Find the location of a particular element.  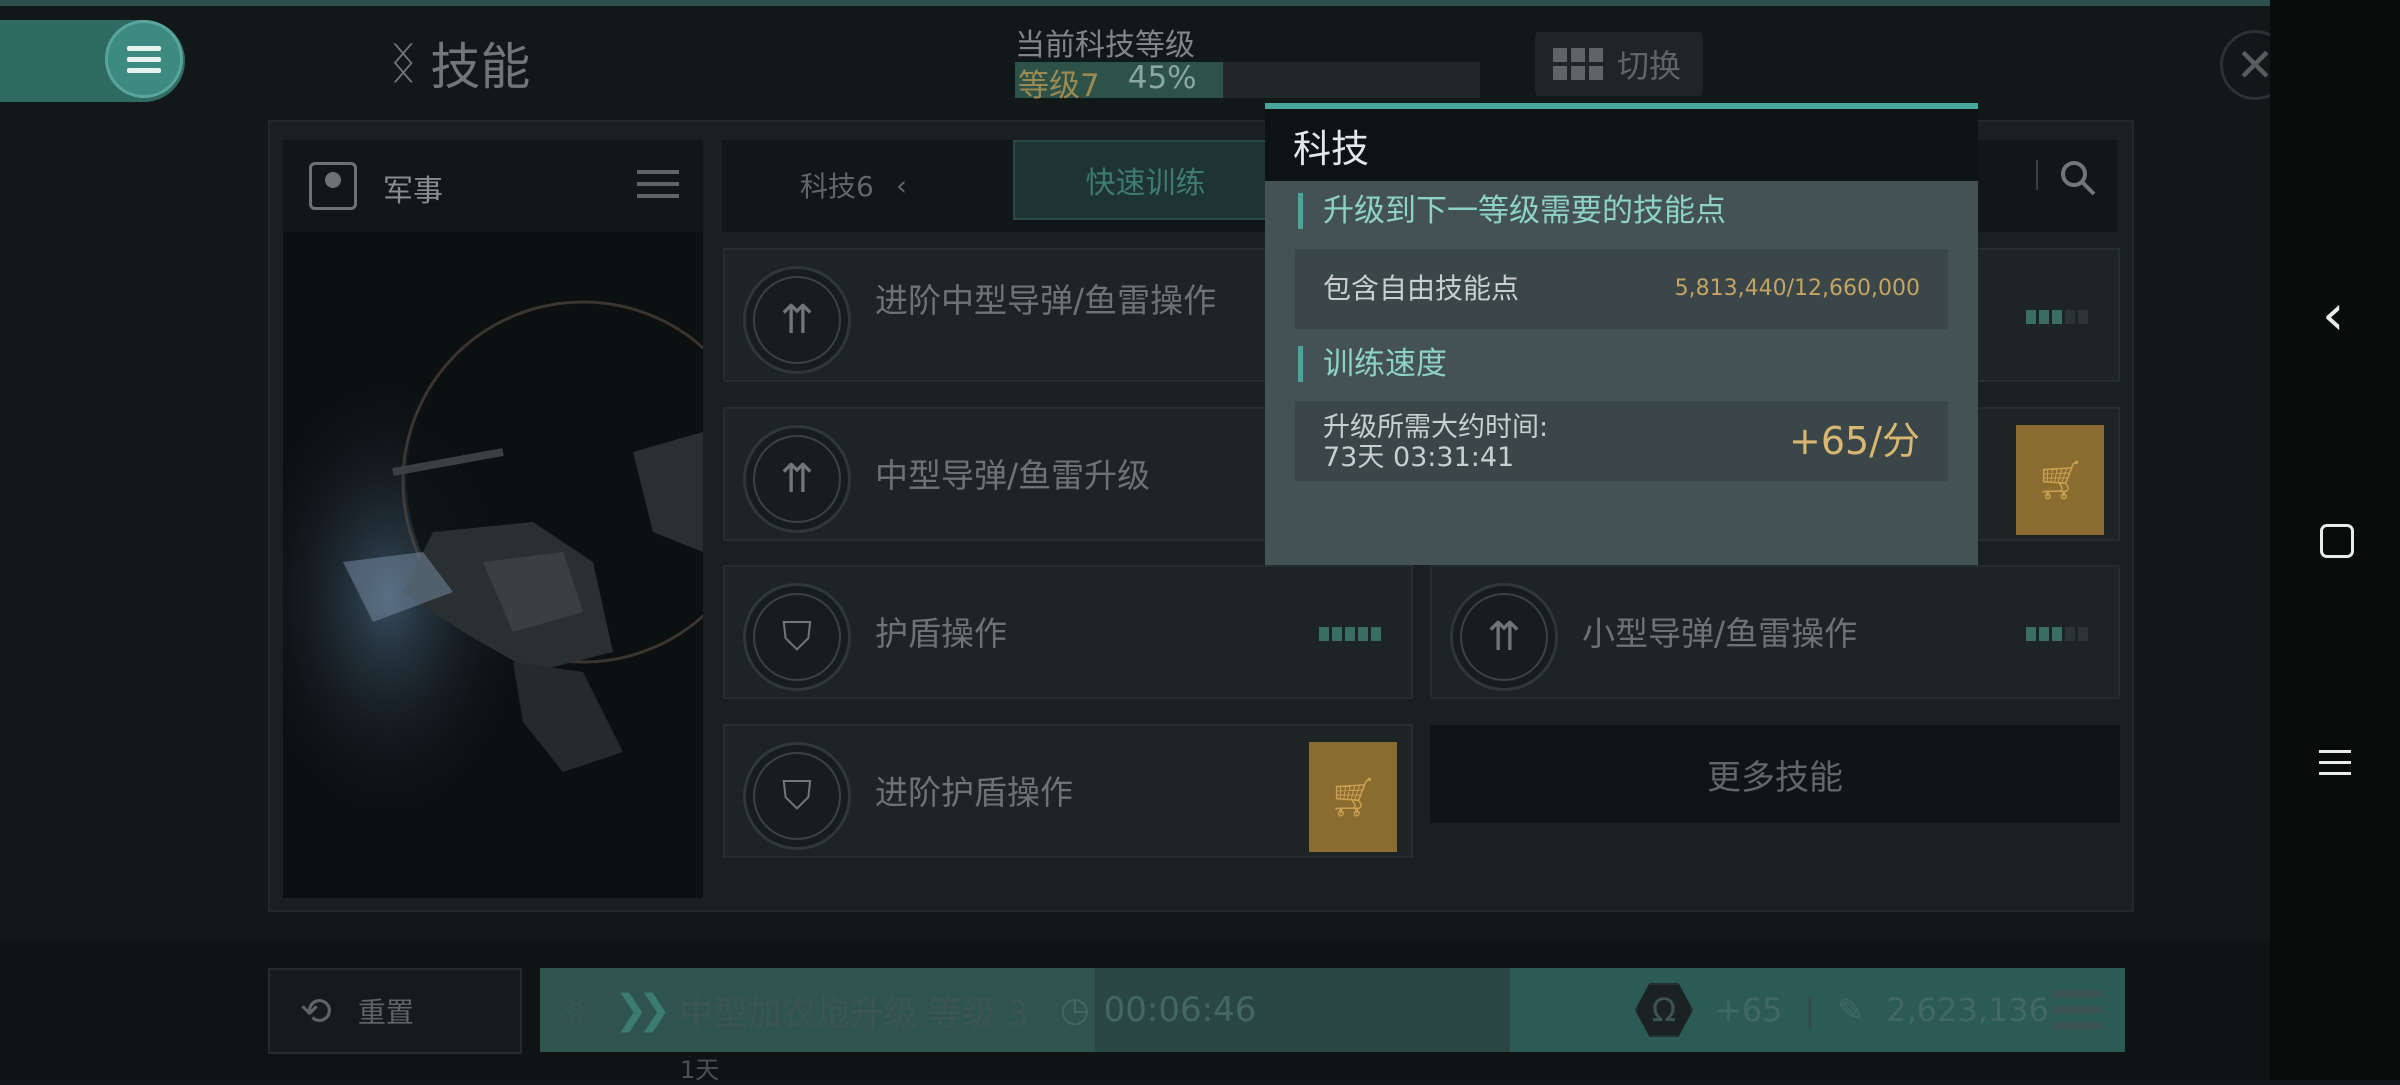

queue-skill-name: 中型加农炮升级 等级 3 is located at coordinates (854, 1013).